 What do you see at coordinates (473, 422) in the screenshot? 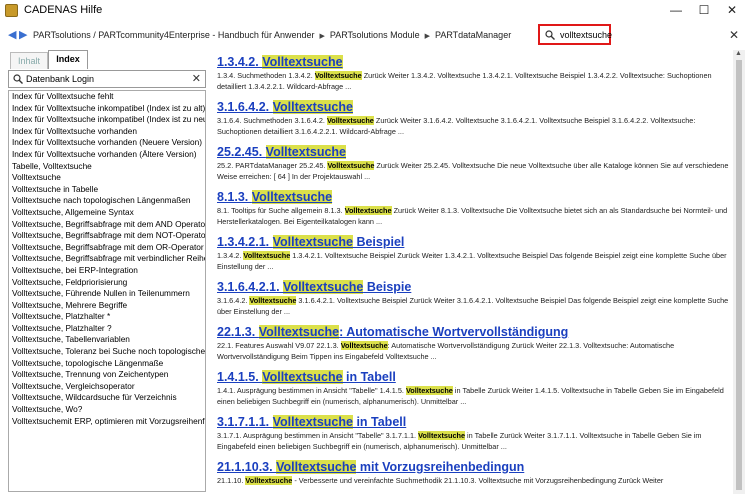
I see `result-title-link: 3.1.7.1.1. Volltextsuche in Tabell` at bounding box center [473, 422].